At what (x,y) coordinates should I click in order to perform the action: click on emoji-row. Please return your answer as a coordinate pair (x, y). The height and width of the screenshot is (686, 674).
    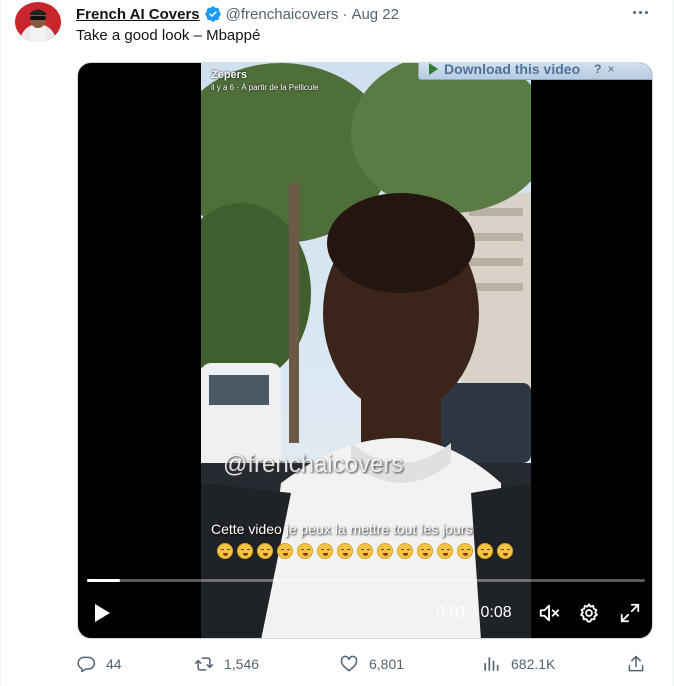
    Looking at the image, I should click on (365, 551).